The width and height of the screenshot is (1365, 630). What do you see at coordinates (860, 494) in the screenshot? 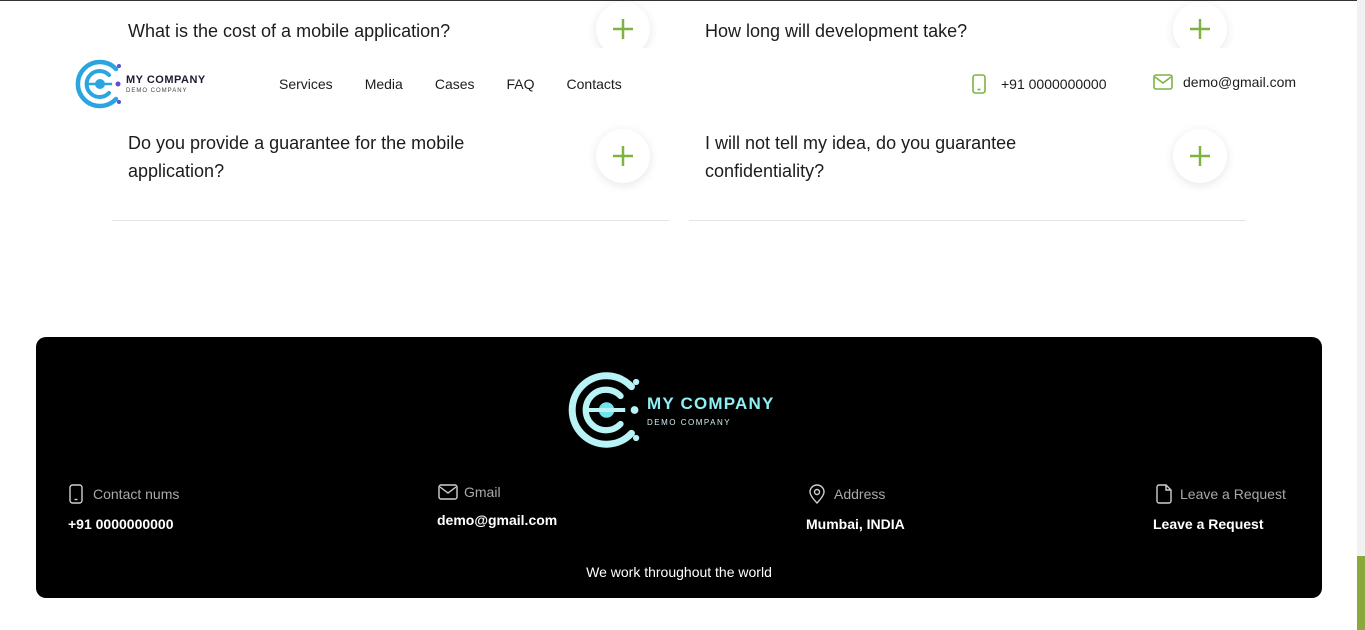
I see `footer-address-label: Address` at bounding box center [860, 494].